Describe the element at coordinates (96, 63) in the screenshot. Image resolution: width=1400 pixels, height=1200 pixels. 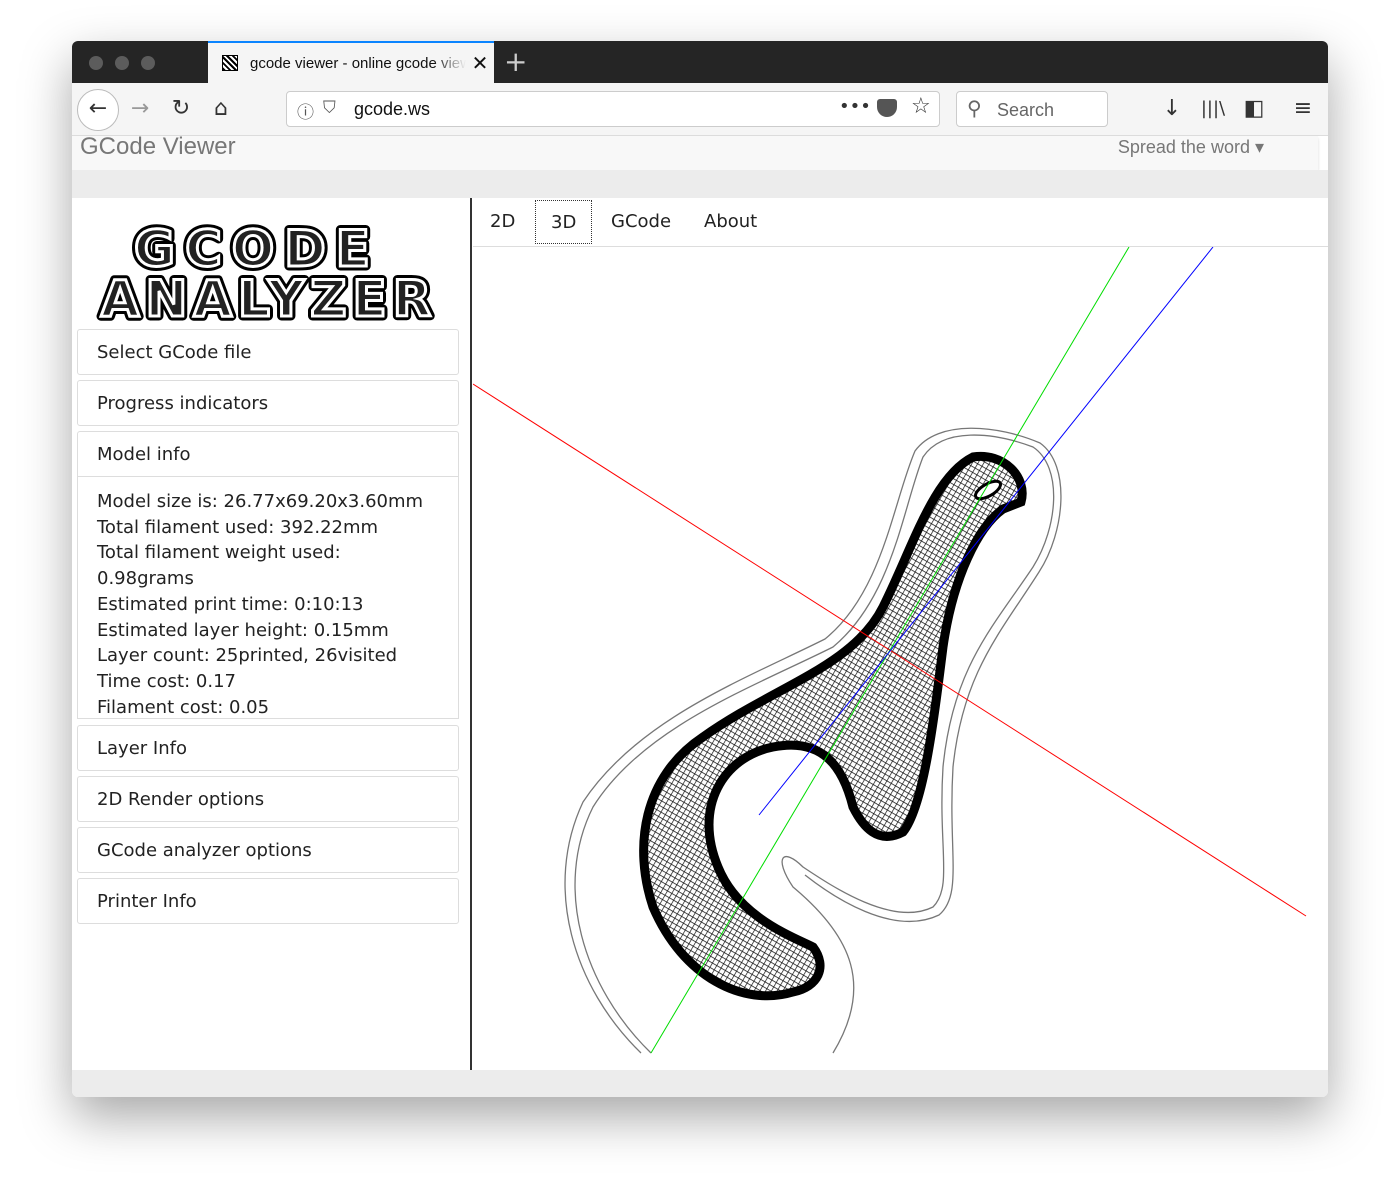
I see `close-window-button` at that location.